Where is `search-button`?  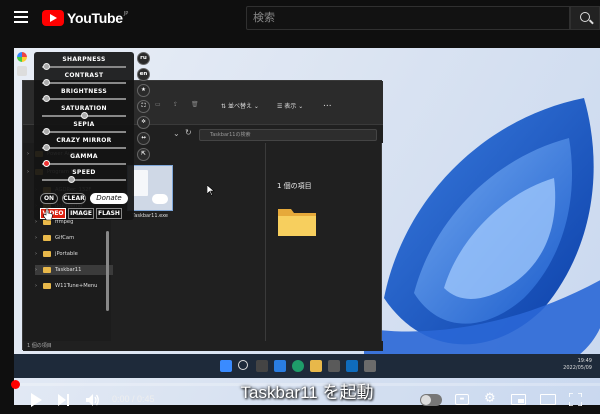 search-button is located at coordinates (585, 18).